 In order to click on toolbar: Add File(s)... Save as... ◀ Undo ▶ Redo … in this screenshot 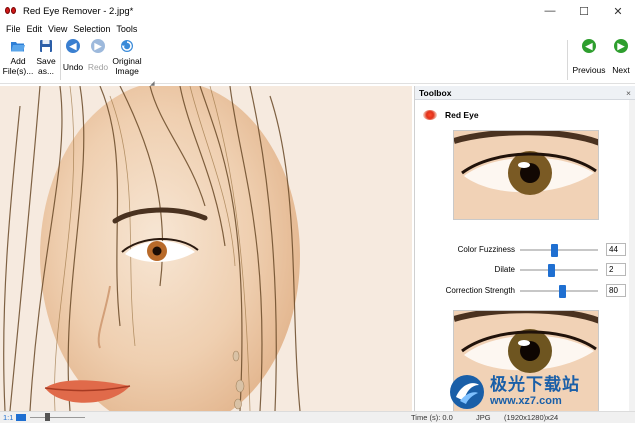, I will do `click(317, 61)`.